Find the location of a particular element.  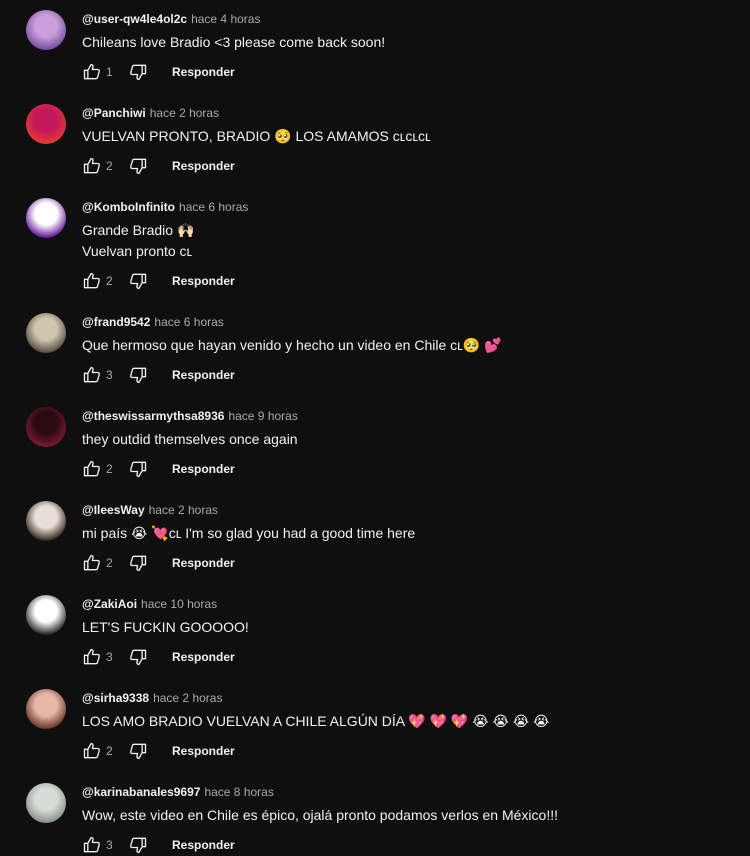

comment-time: hace 10 horas is located at coordinates (179, 604).